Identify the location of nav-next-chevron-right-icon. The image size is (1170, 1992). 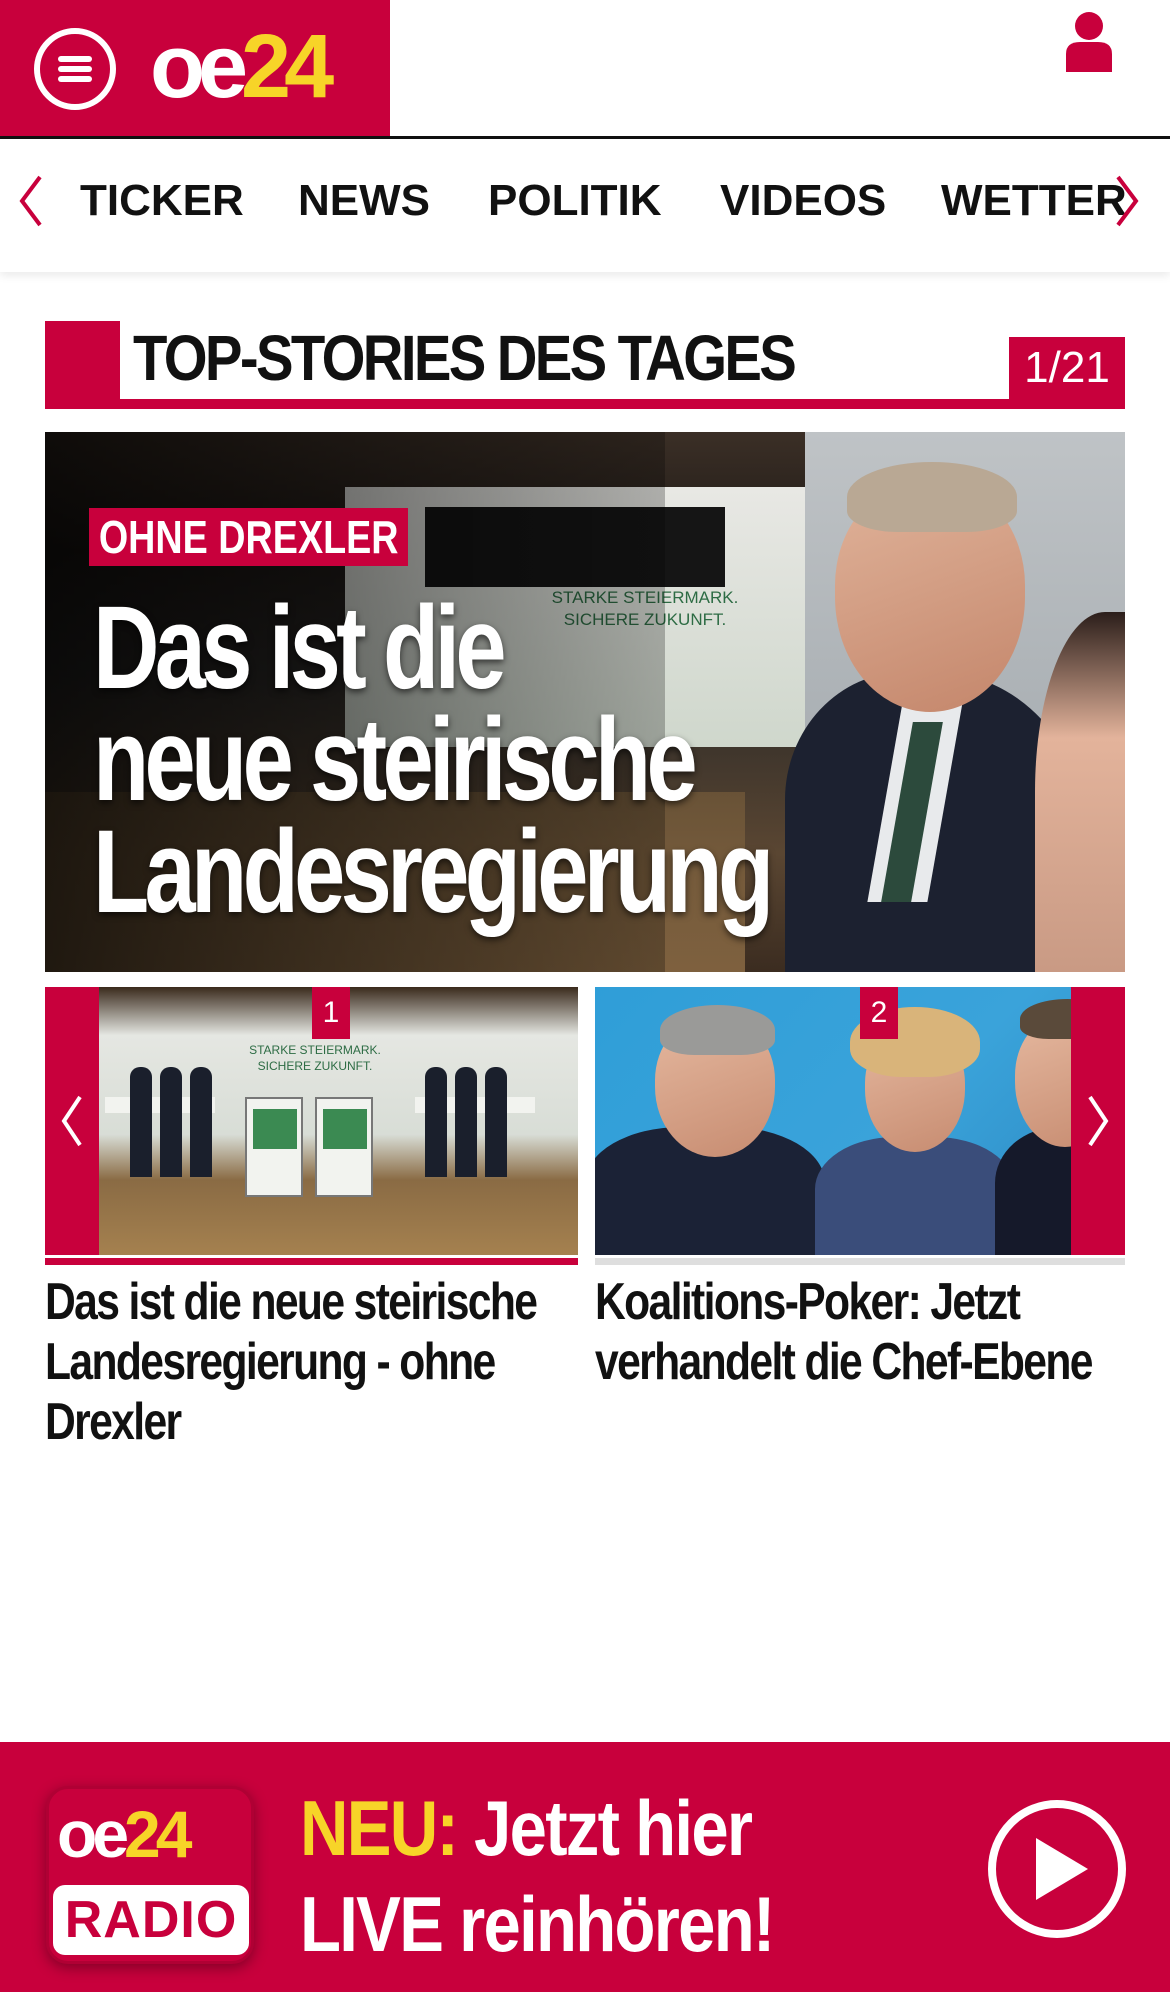
(1127, 201).